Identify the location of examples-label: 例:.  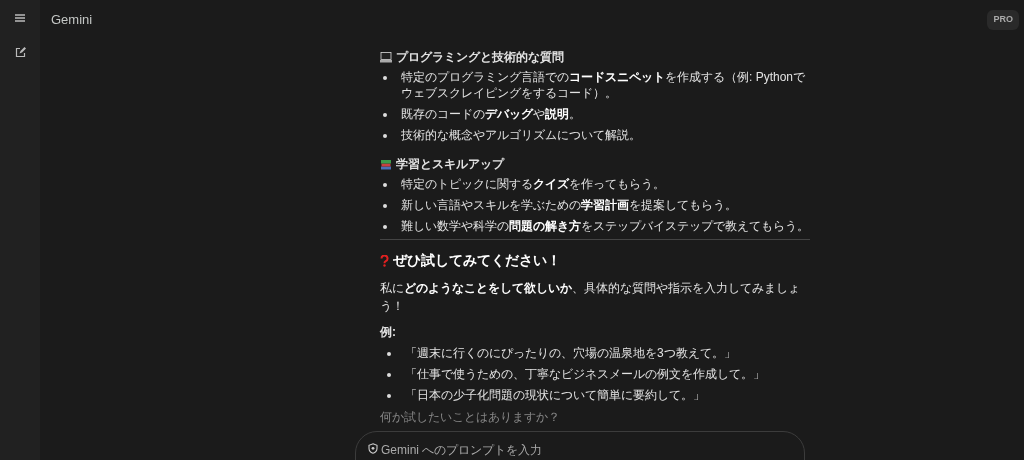
(388, 332).